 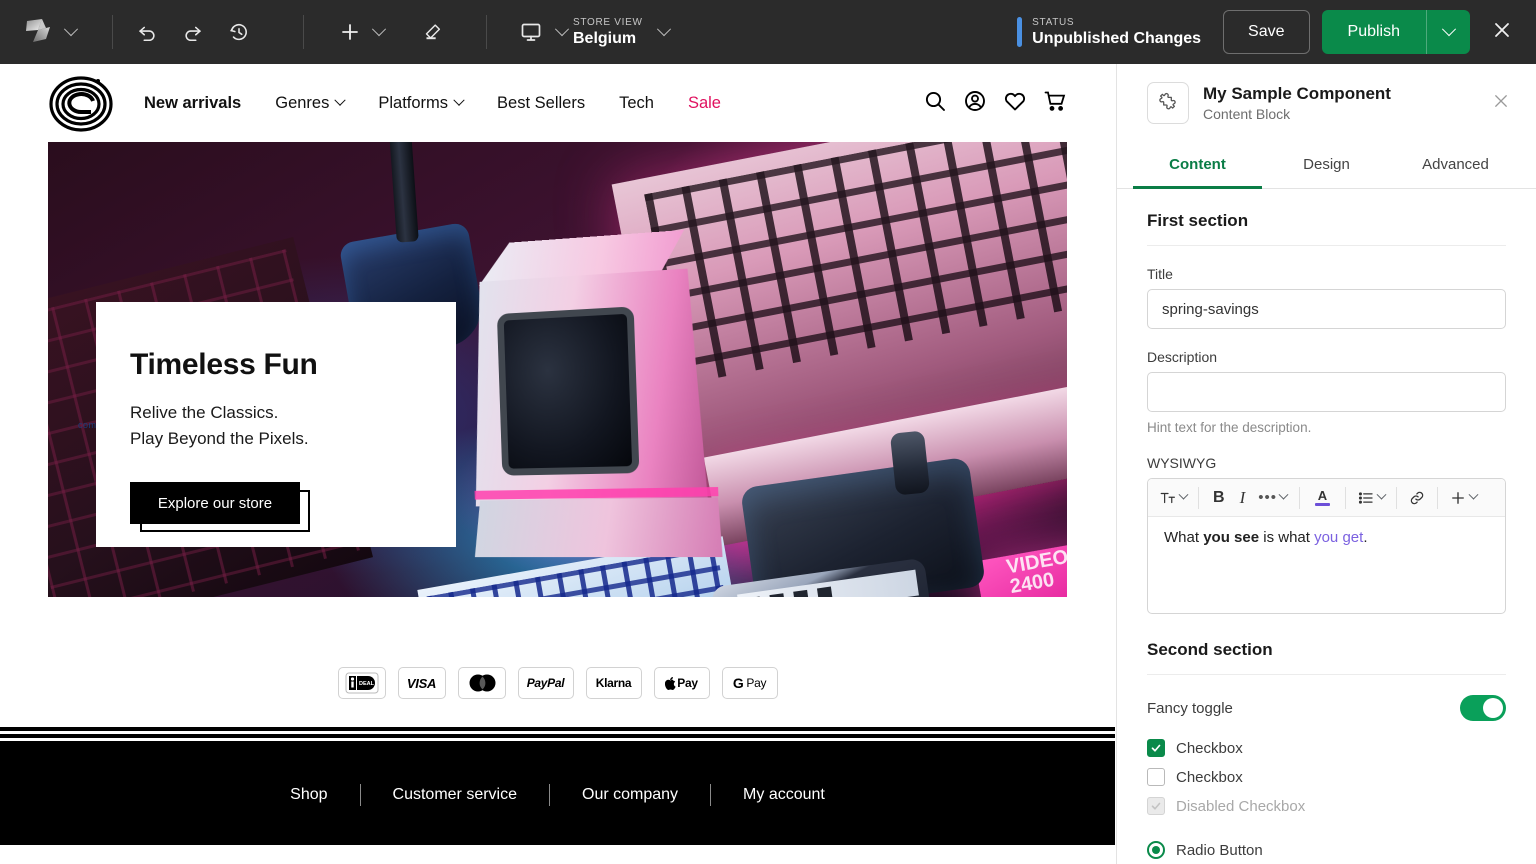 What do you see at coordinates (630, 795) in the screenshot?
I see `footer-link-our-company: Our company` at bounding box center [630, 795].